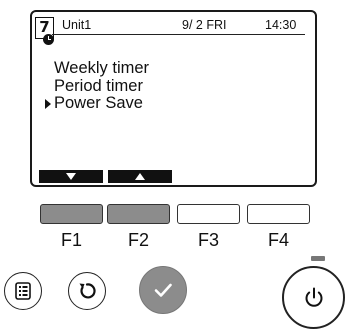 This screenshot has height=335, width=353. I want to click on operation-lamp, so click(318, 258).